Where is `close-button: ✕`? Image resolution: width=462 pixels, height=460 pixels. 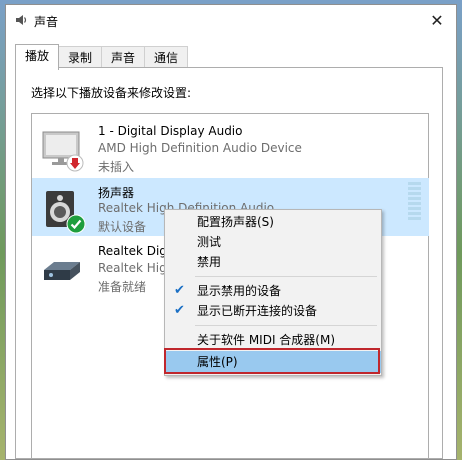 close-button: ✕ is located at coordinates (437, 20).